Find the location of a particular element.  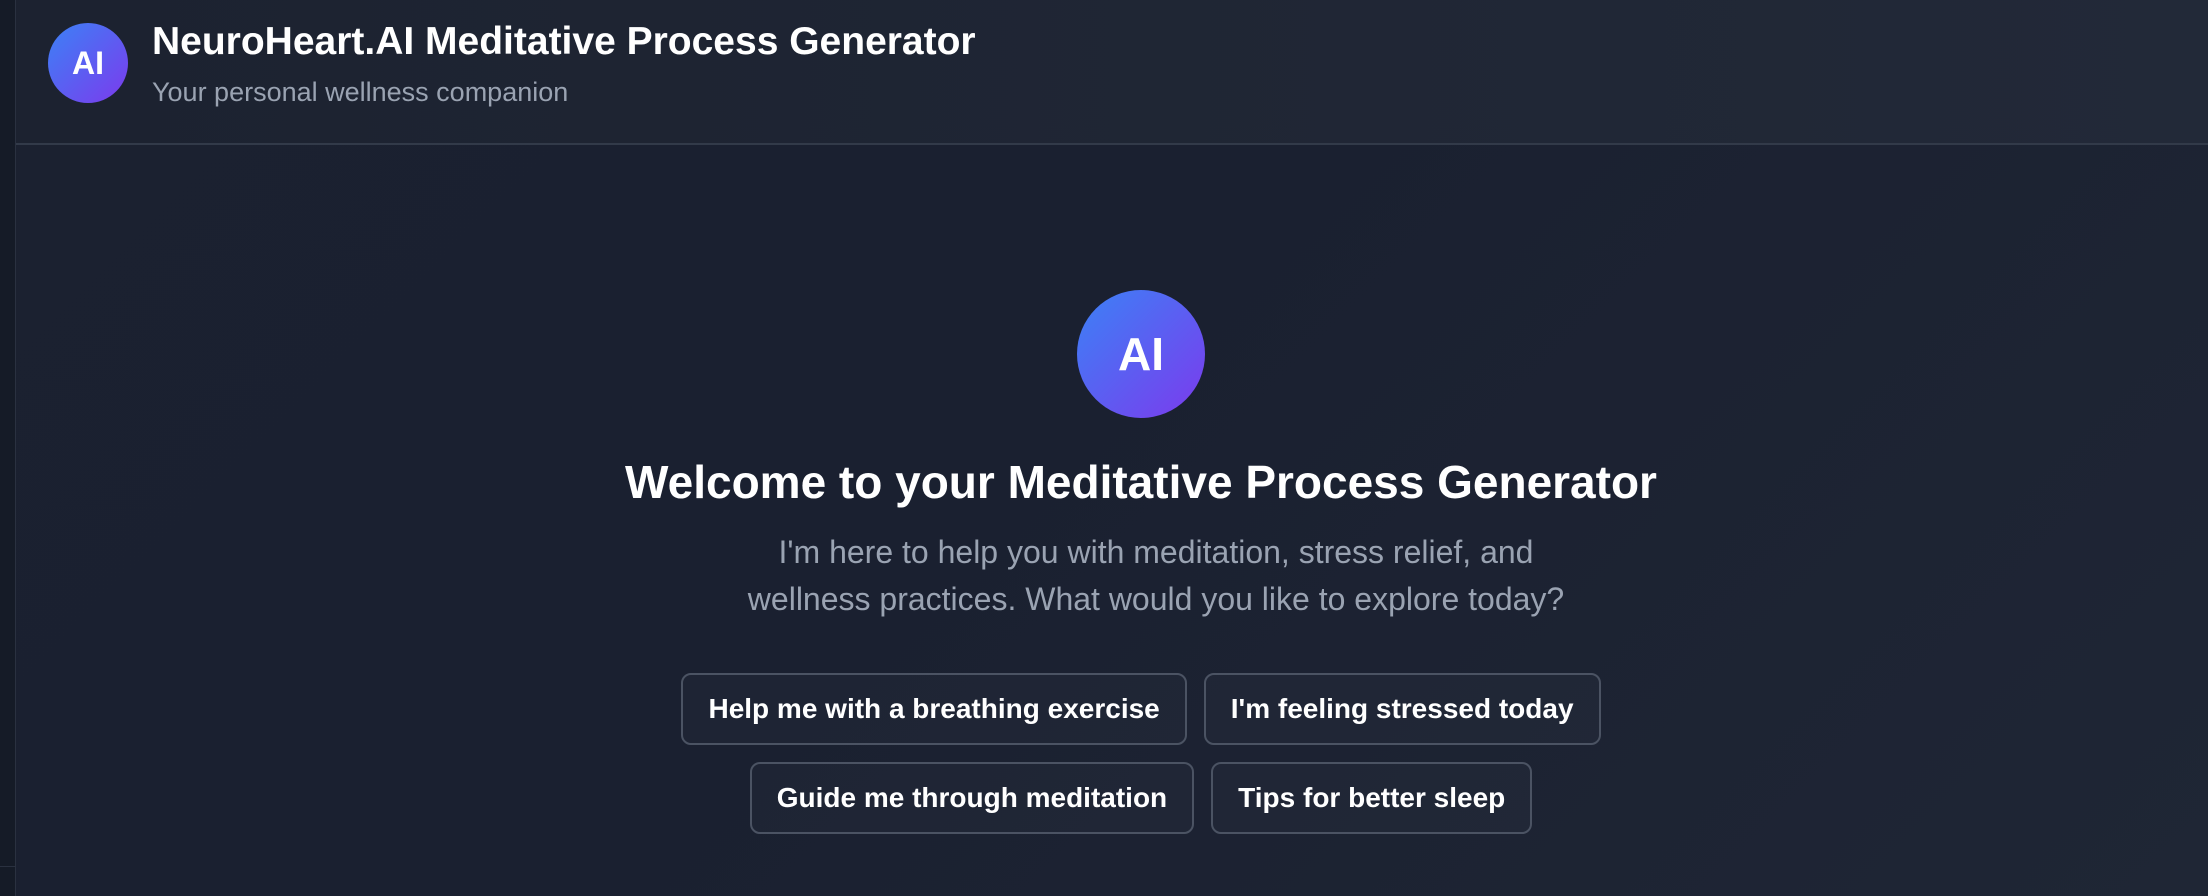

app-subtitle: Your personal wellness companion is located at coordinates (360, 92).